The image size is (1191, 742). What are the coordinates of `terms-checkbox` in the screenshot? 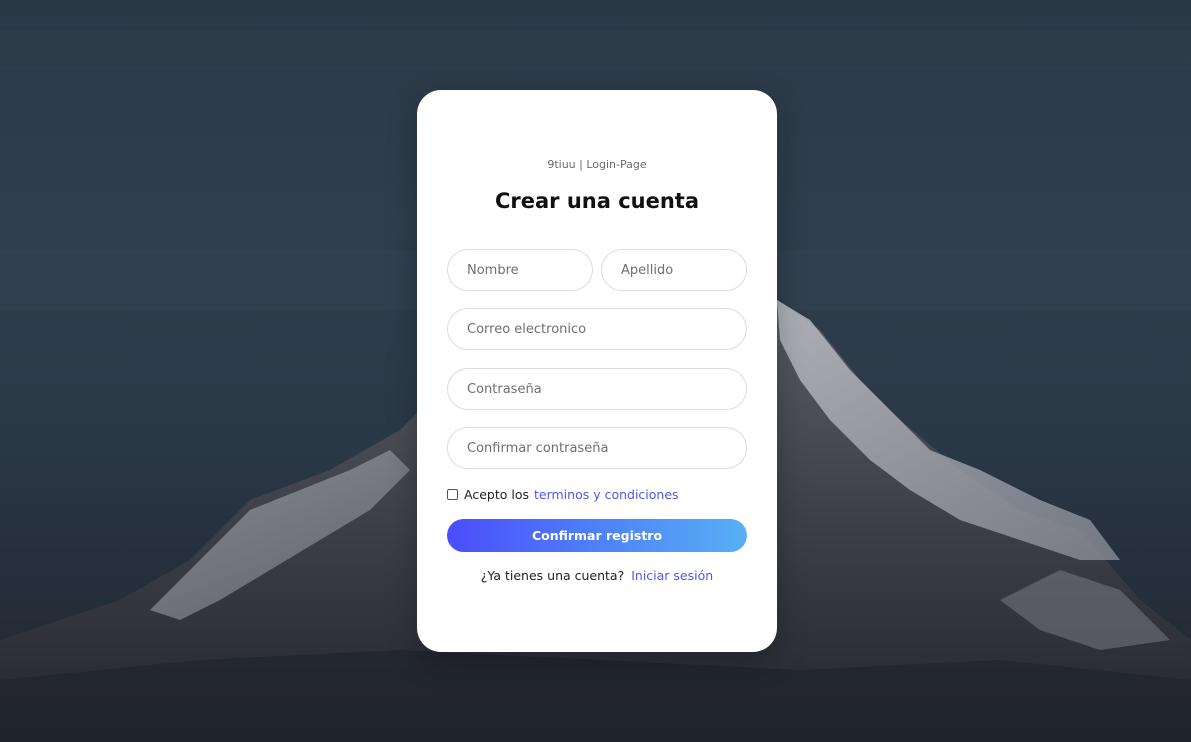 It's located at (452, 494).